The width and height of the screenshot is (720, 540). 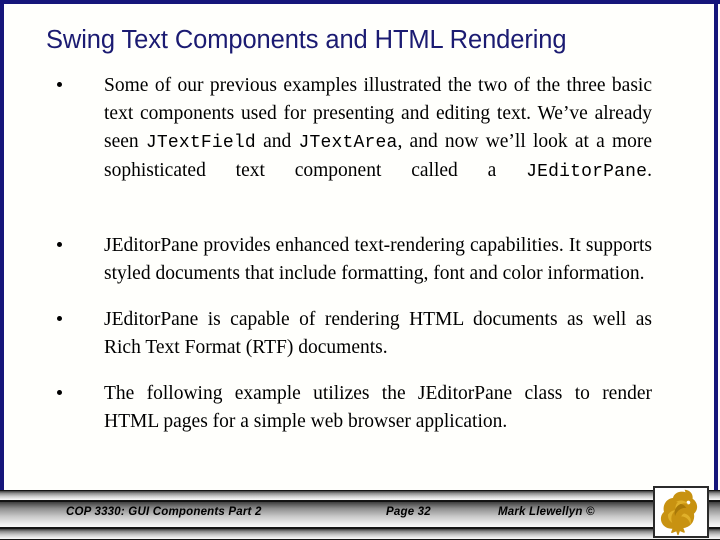 What do you see at coordinates (360, 495) in the screenshot?
I see `footer-bar-top` at bounding box center [360, 495].